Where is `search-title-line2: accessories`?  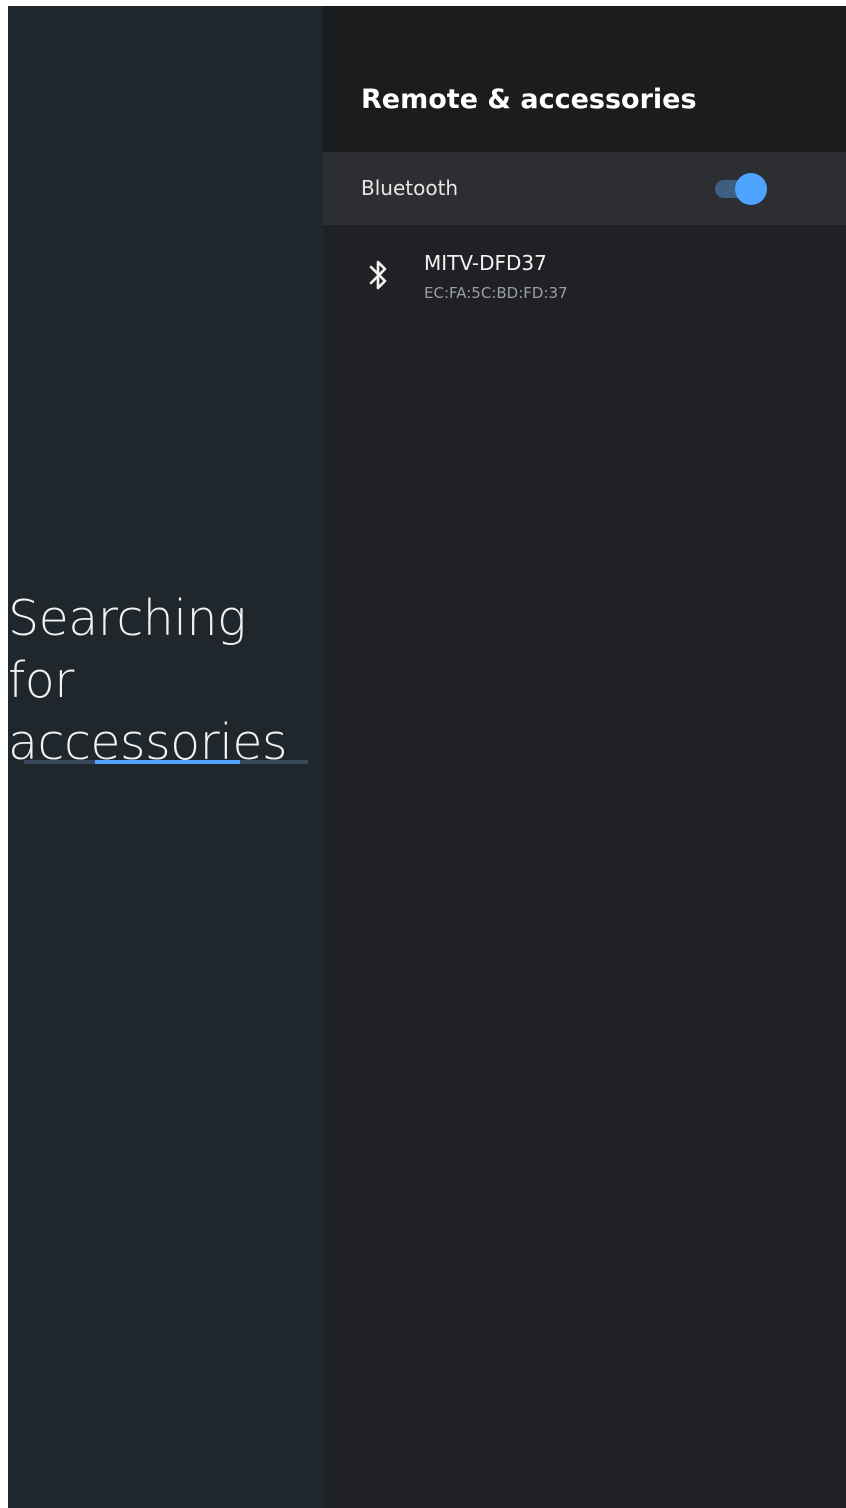 search-title-line2: accessories is located at coordinates (148, 742).